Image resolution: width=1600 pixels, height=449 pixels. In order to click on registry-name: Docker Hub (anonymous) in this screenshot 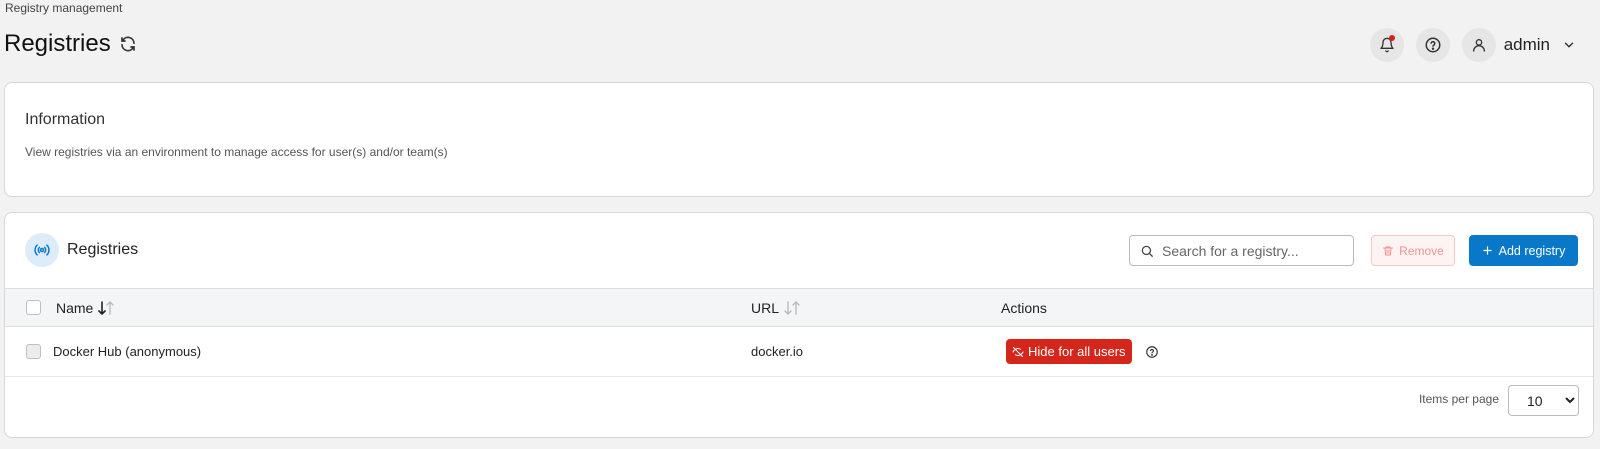, I will do `click(127, 351)`.